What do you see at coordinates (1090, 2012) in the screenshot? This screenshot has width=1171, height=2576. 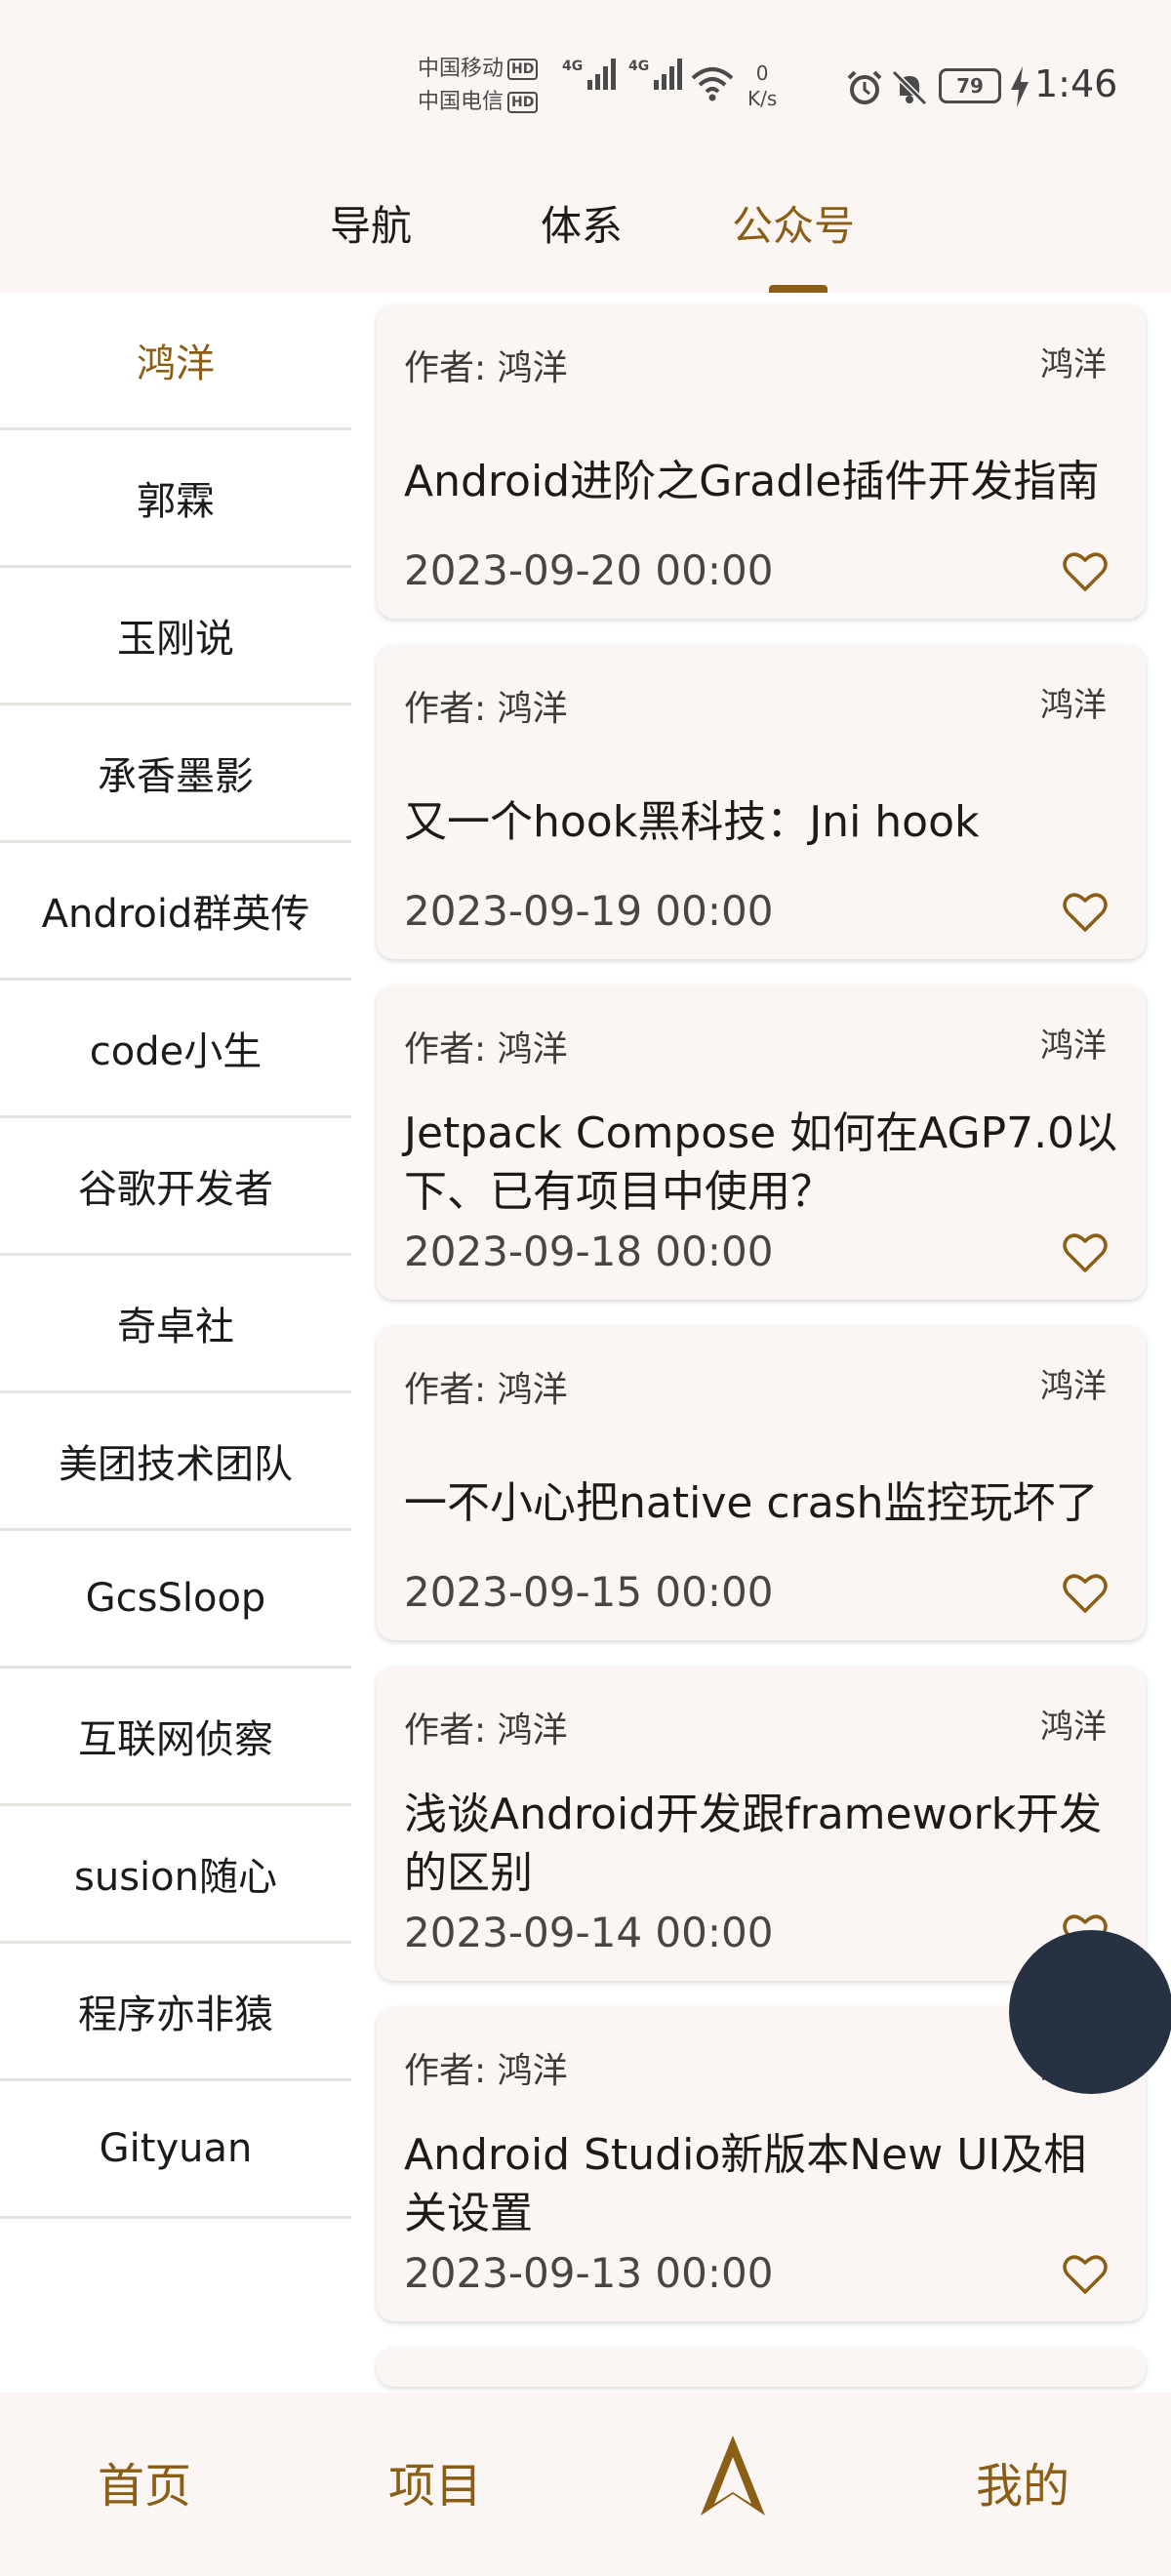 I see `floating-action-button` at bounding box center [1090, 2012].